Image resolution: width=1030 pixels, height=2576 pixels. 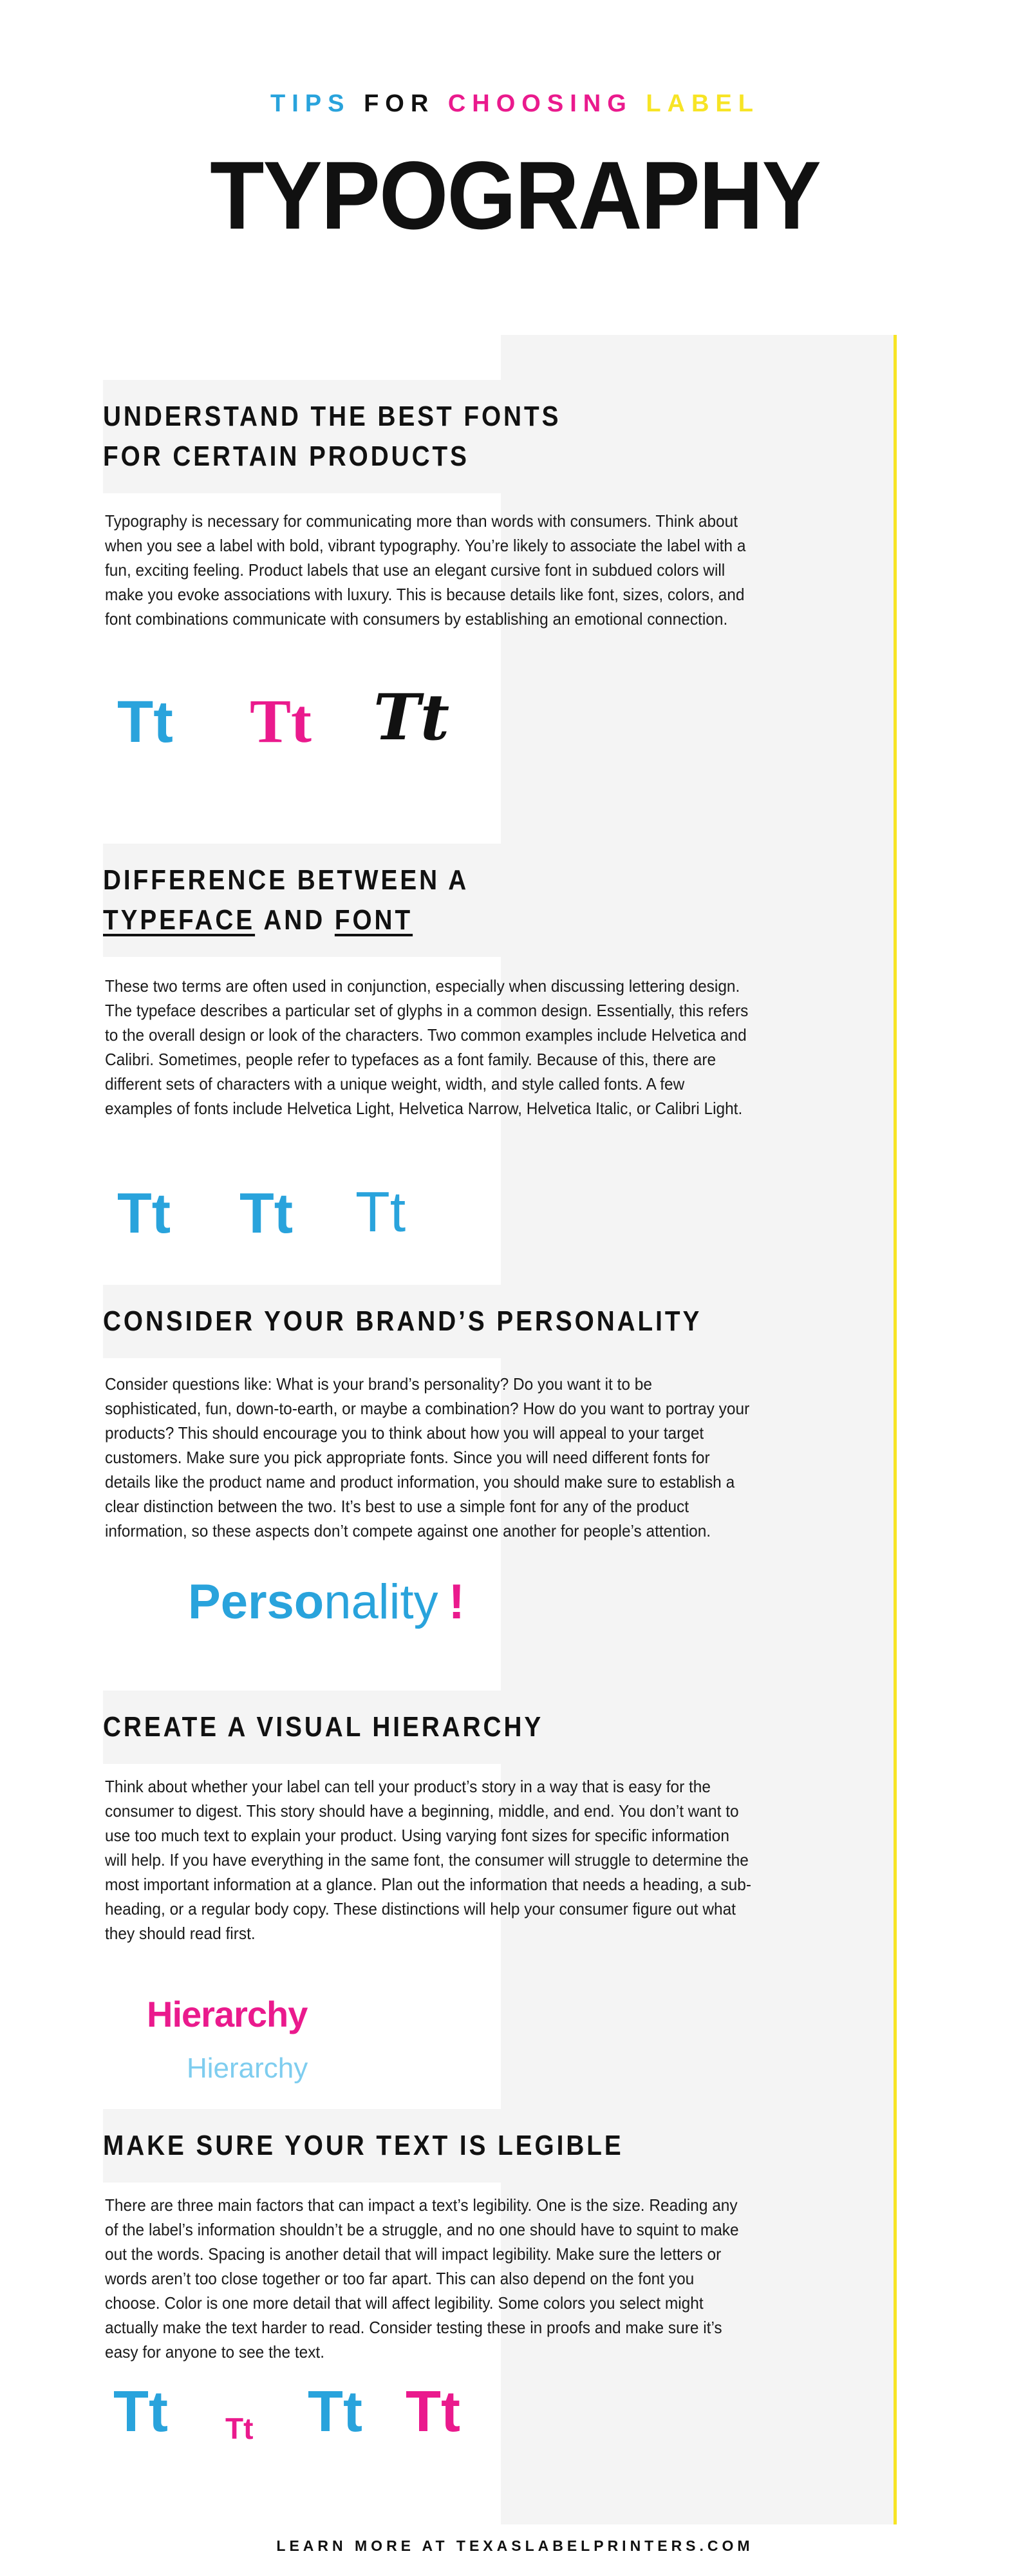 What do you see at coordinates (400, 104) in the screenshot?
I see `kicker-word-for: FOR` at bounding box center [400, 104].